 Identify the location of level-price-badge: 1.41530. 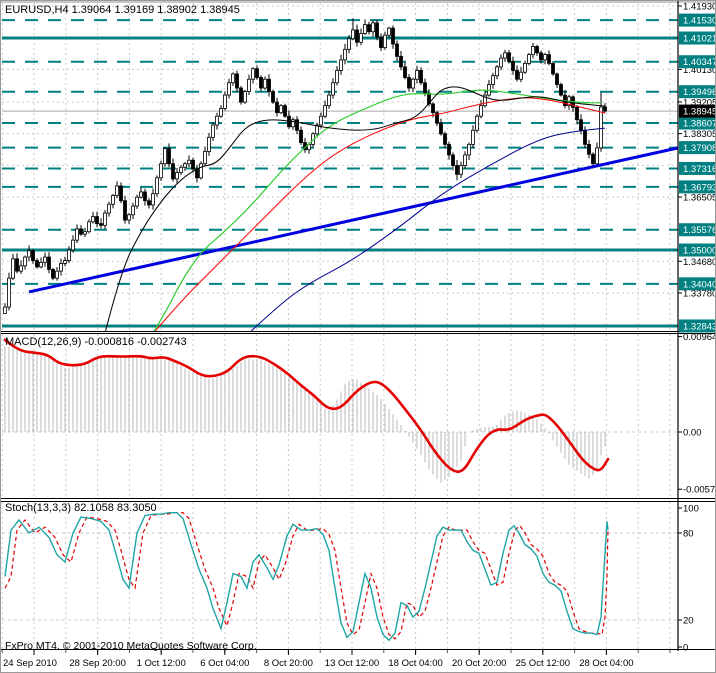
(699, 21).